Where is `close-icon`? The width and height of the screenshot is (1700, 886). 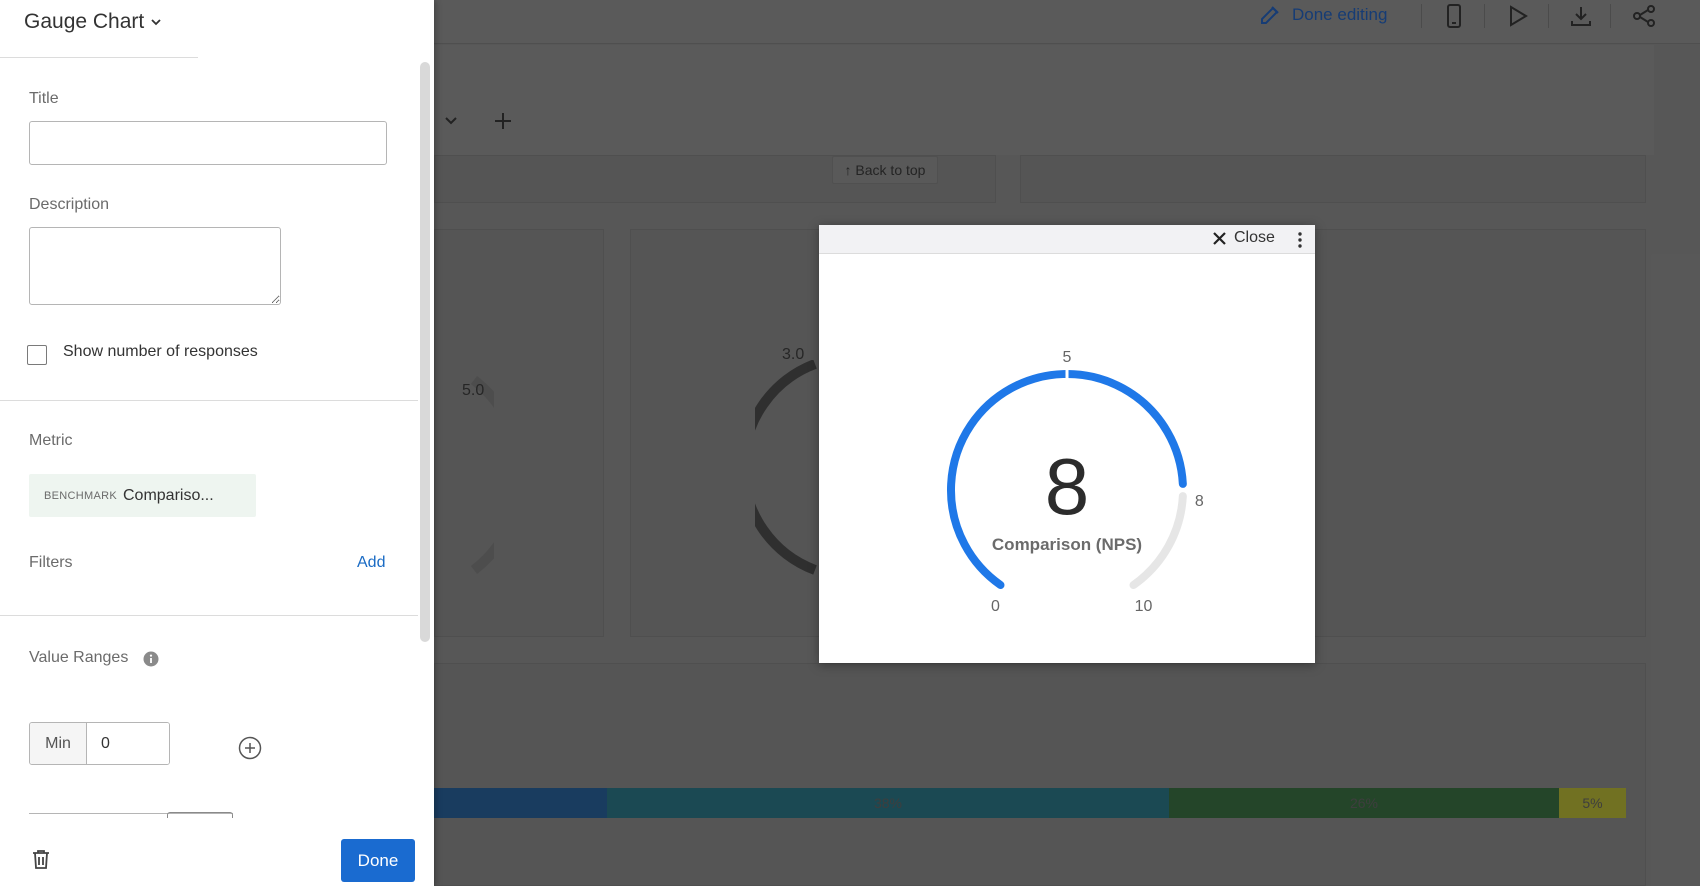
close-icon is located at coordinates (1219, 238).